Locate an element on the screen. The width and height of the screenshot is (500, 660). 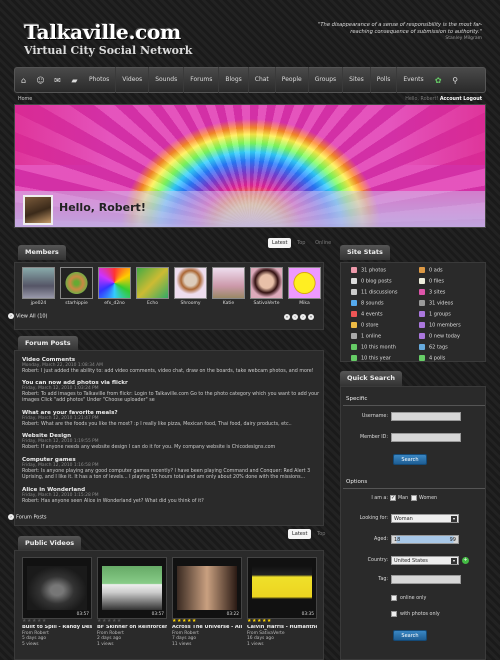
aged-label: Aged: is located at coordinates (381, 539).